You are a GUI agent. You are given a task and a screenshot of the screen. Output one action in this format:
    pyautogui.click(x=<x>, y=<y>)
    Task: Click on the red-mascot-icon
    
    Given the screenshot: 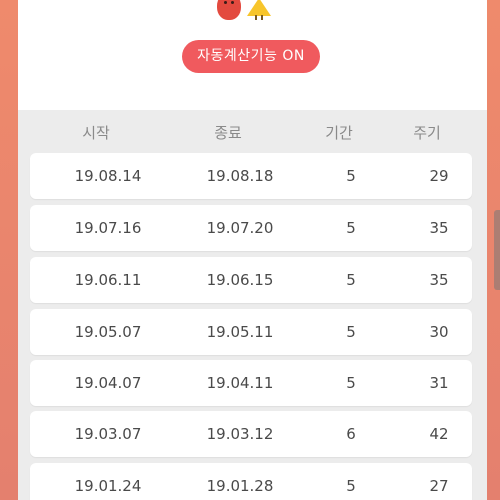 What is the action you would take?
    pyautogui.click(x=229, y=10)
    